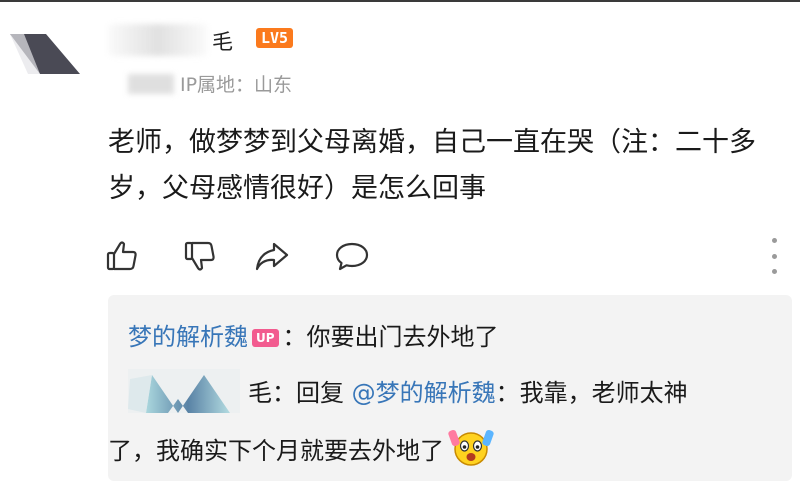  I want to click on reply-item: 梦的解析魏 UP ：你要出门去外地了, so click(313, 334).